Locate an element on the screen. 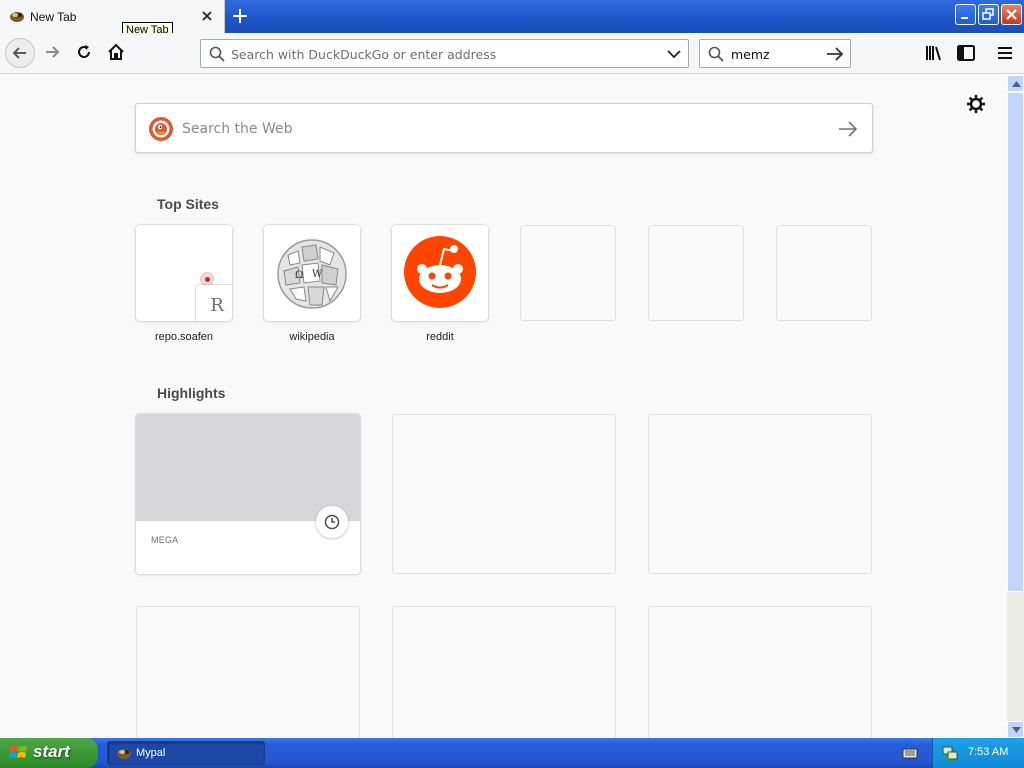 The image size is (1024, 768). forward-button is located at coordinates (53, 53).